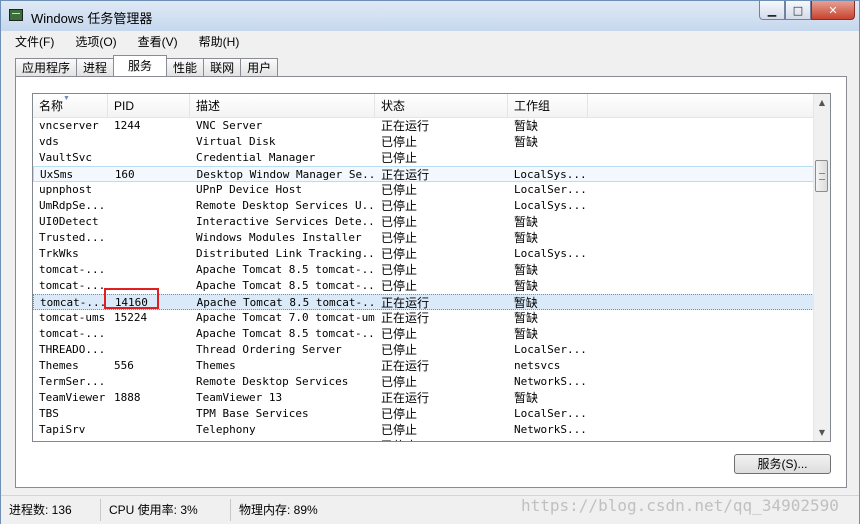 This screenshot has width=860, height=524. I want to click on cell-description: Apache Tomcat 7.0 tomcat-ums, so click(285, 317).